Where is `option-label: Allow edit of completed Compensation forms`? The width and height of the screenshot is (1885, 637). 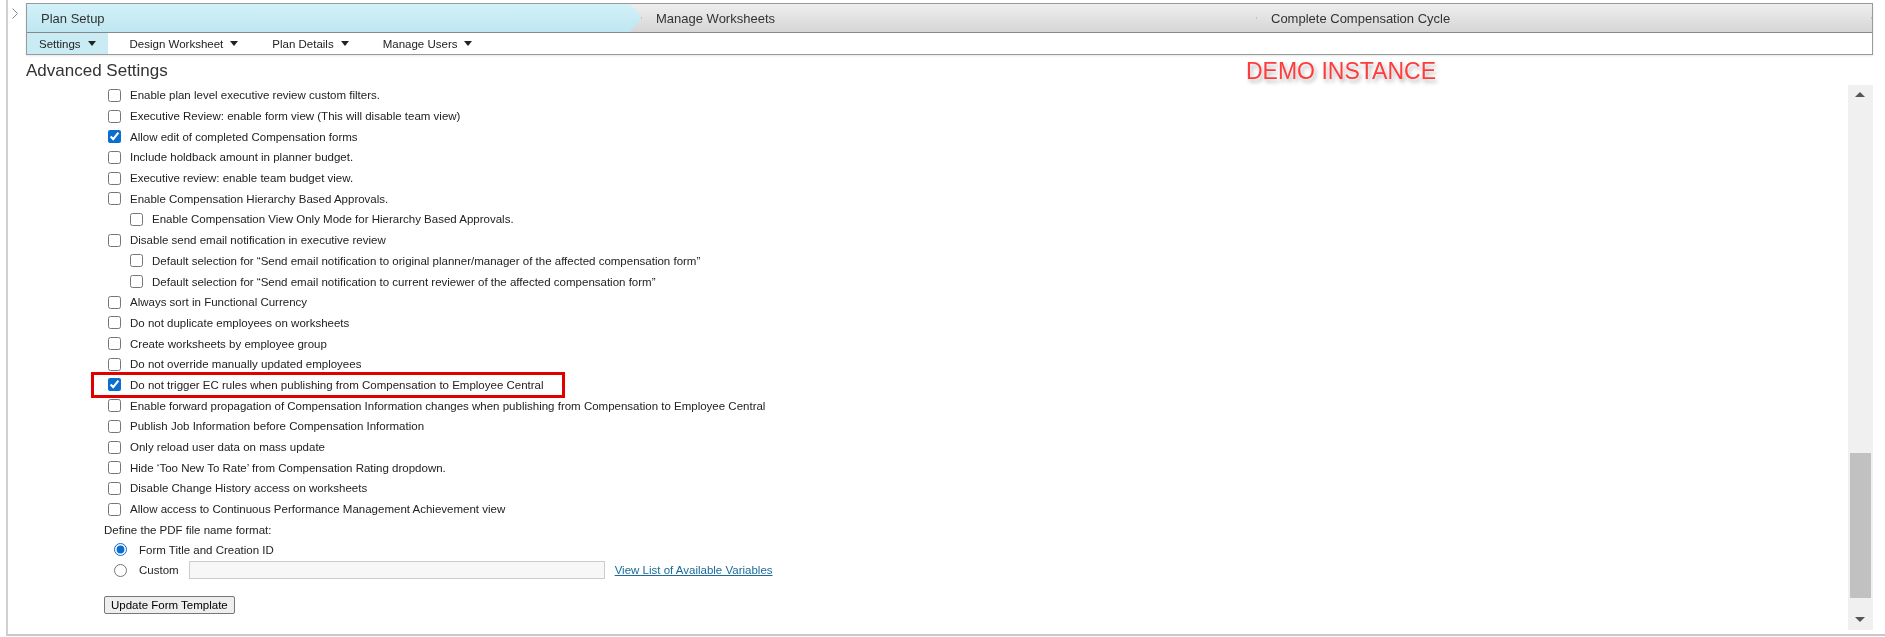
option-label: Allow edit of completed Compensation forms is located at coordinates (244, 136).